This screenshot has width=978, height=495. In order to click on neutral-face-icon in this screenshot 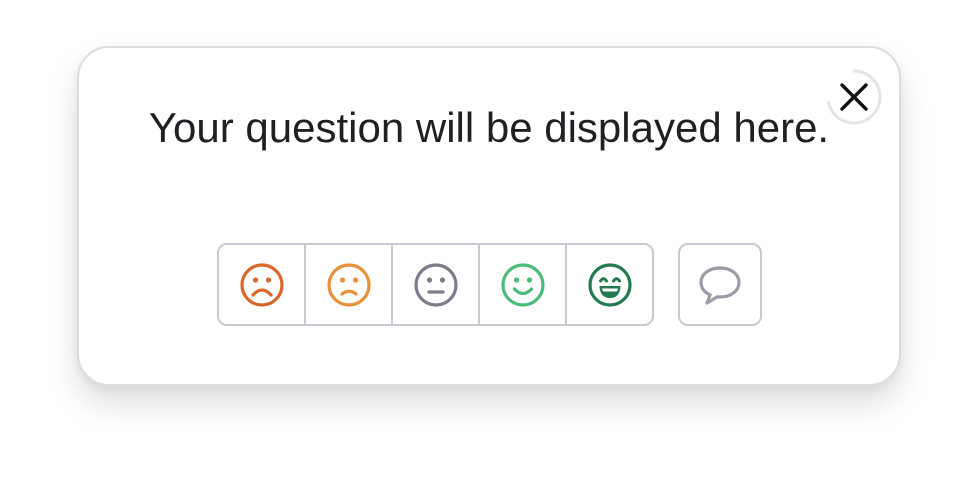, I will do `click(436, 285)`.